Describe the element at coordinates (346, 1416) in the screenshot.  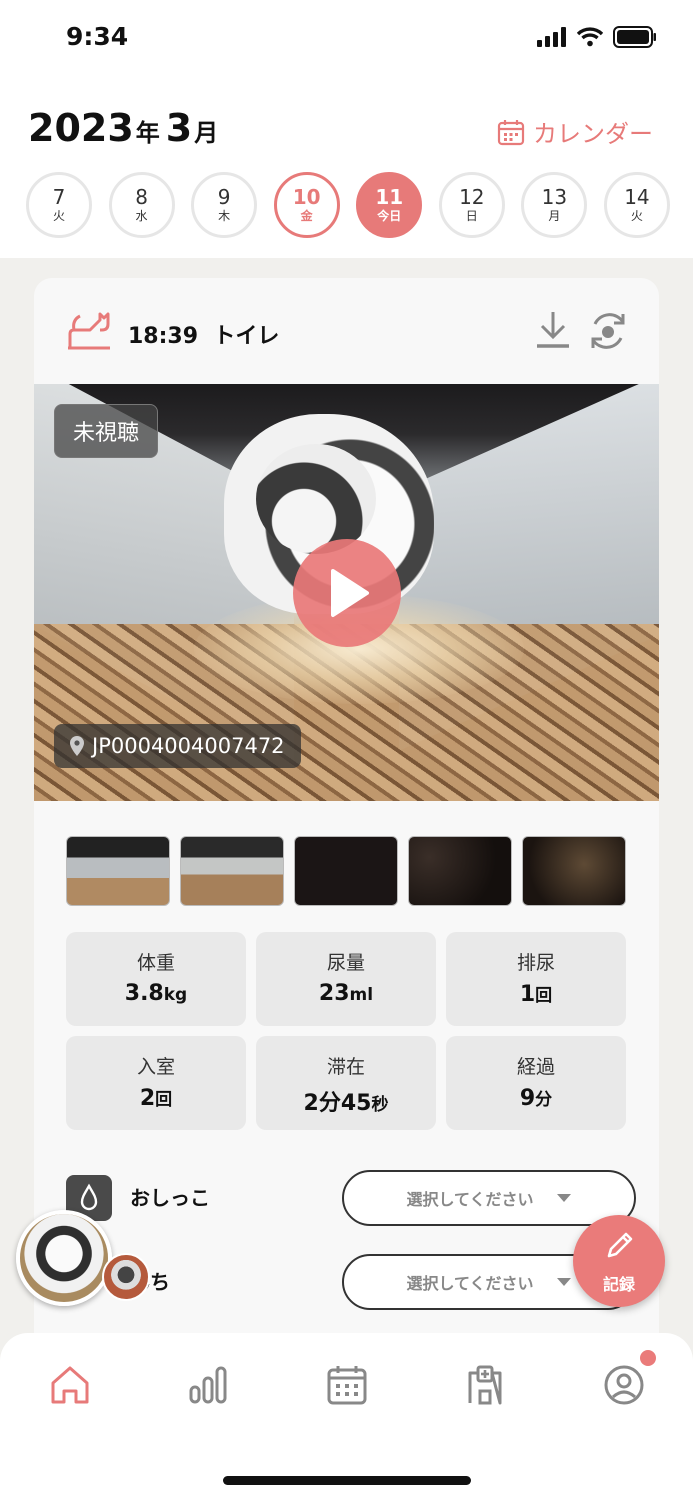
I see `bottom-tab-bar` at that location.